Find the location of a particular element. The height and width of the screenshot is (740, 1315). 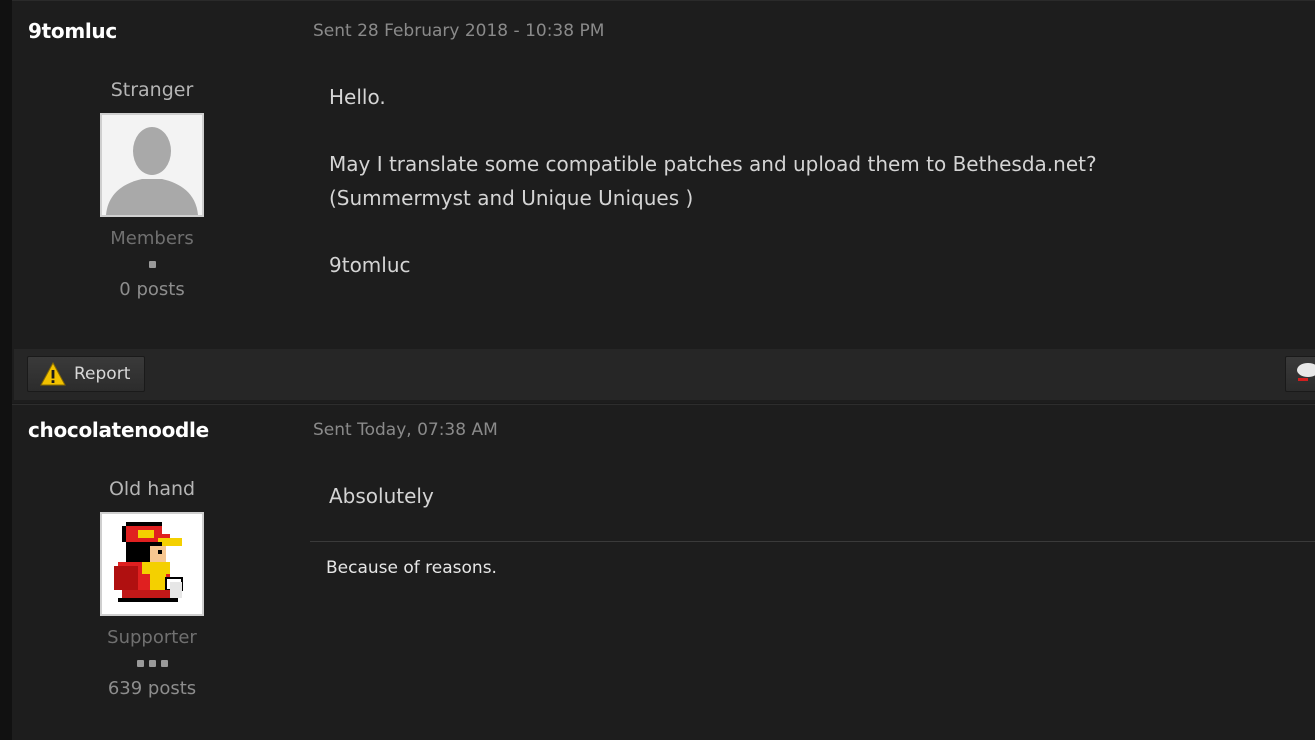

rank-title: Old hand is located at coordinates (152, 489).